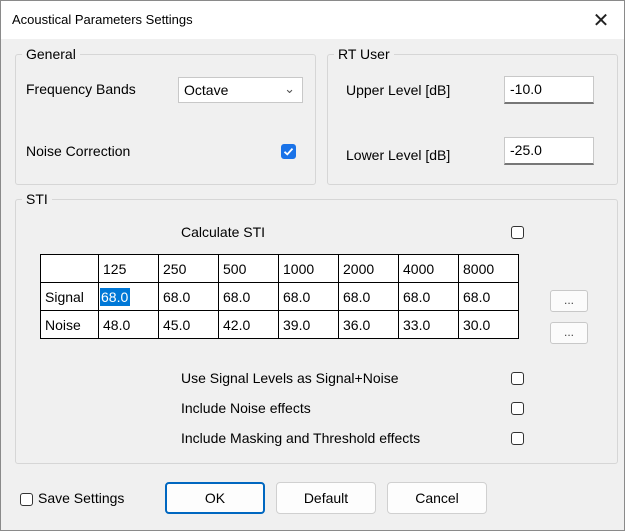 The image size is (625, 531). What do you see at coordinates (69, 268) in the screenshot?
I see `table-corner-cell` at bounding box center [69, 268].